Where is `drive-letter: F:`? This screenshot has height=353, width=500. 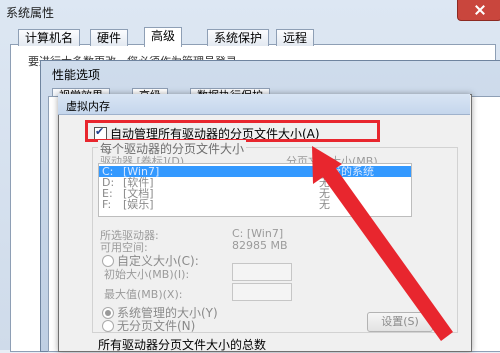 drive-letter: F: is located at coordinates (107, 204).